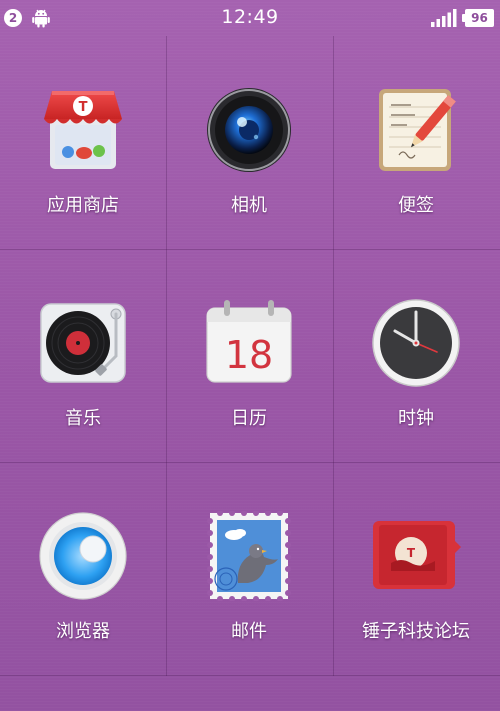 The width and height of the screenshot is (500, 711). I want to click on browser-shortcut: 浏览器, so click(83, 568).